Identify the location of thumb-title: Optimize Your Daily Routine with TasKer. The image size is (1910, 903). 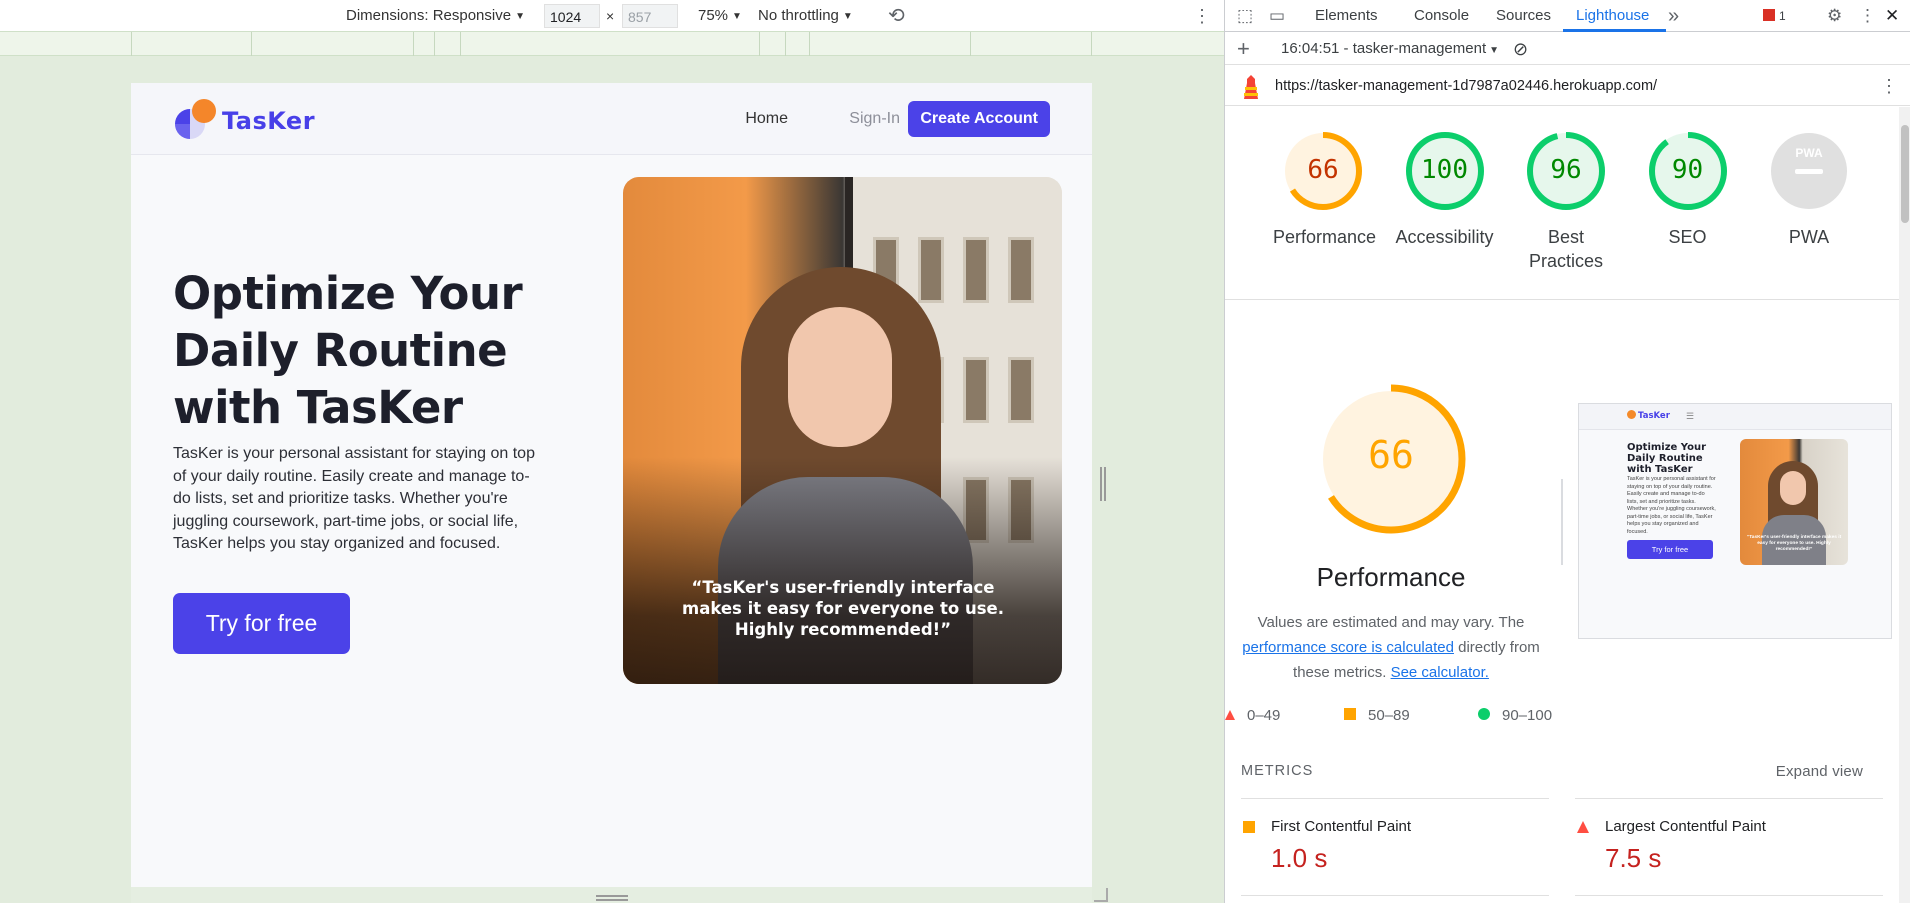
(1667, 458).